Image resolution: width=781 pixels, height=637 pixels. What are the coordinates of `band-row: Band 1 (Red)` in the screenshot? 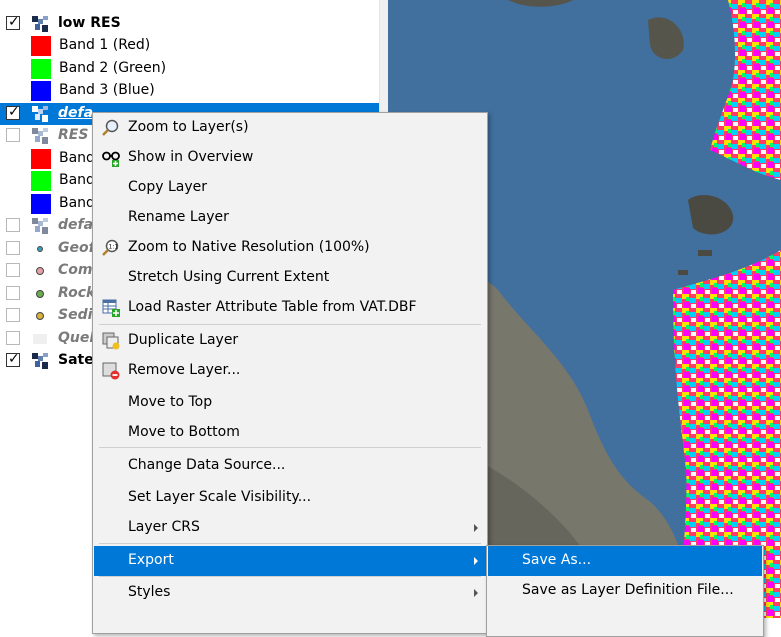 It's located at (189, 46).